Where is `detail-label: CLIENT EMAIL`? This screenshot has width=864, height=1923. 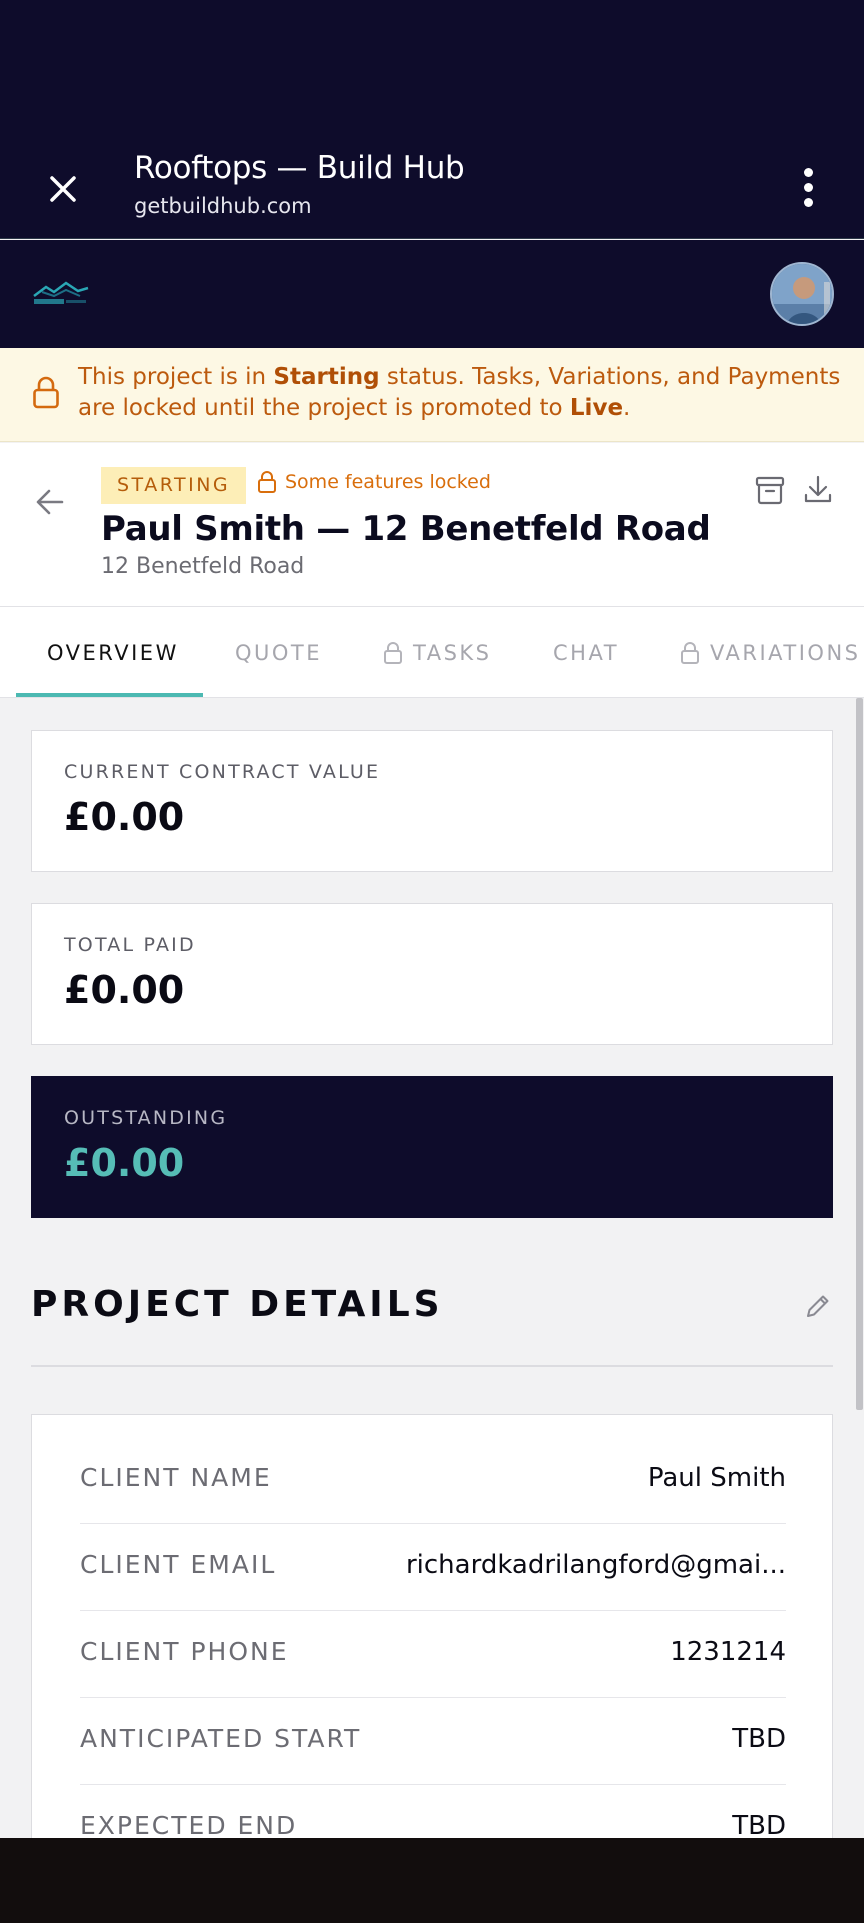
detail-label: CLIENT EMAIL is located at coordinates (178, 1564).